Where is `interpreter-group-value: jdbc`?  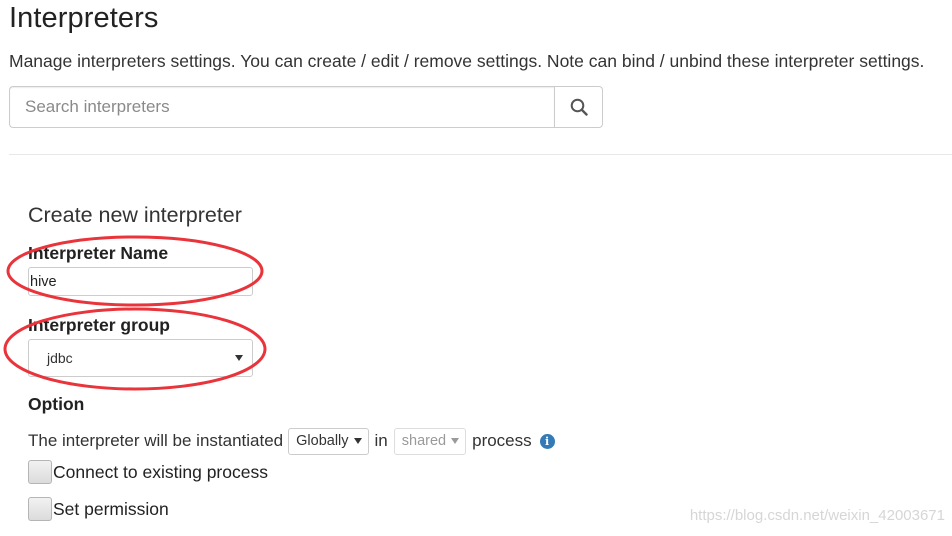 interpreter-group-value: jdbc is located at coordinates (60, 358).